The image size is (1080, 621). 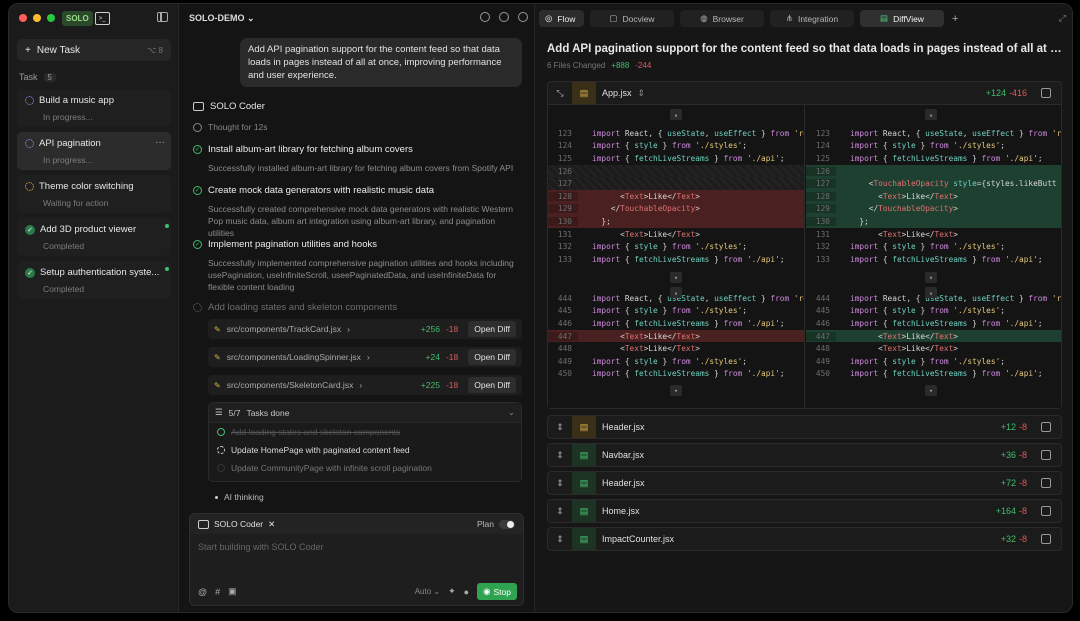 What do you see at coordinates (804, 511) in the screenshot?
I see `file-diff-header: ⇕ ▤ Home.jsx +164 -8` at bounding box center [804, 511].